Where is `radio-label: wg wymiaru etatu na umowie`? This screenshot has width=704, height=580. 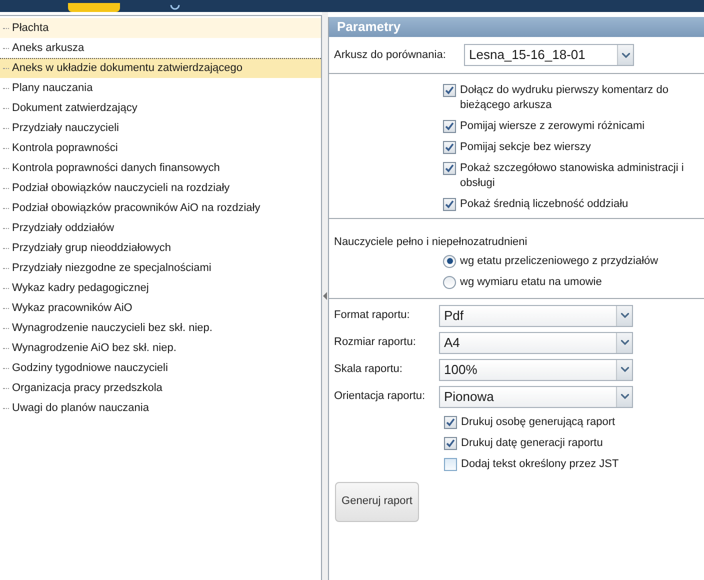 radio-label: wg wymiaru etatu na umowie is located at coordinates (531, 282).